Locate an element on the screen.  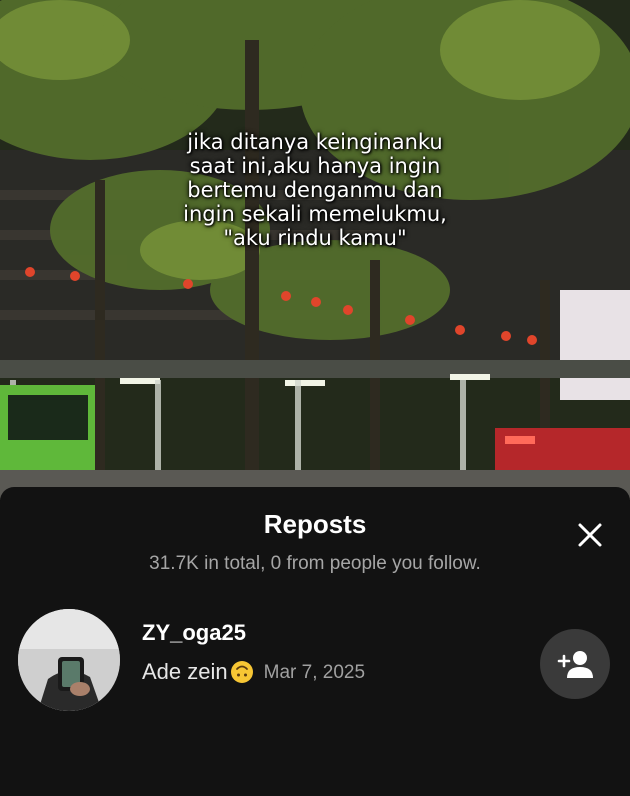
display-name: Ade zein is located at coordinates (185, 671).